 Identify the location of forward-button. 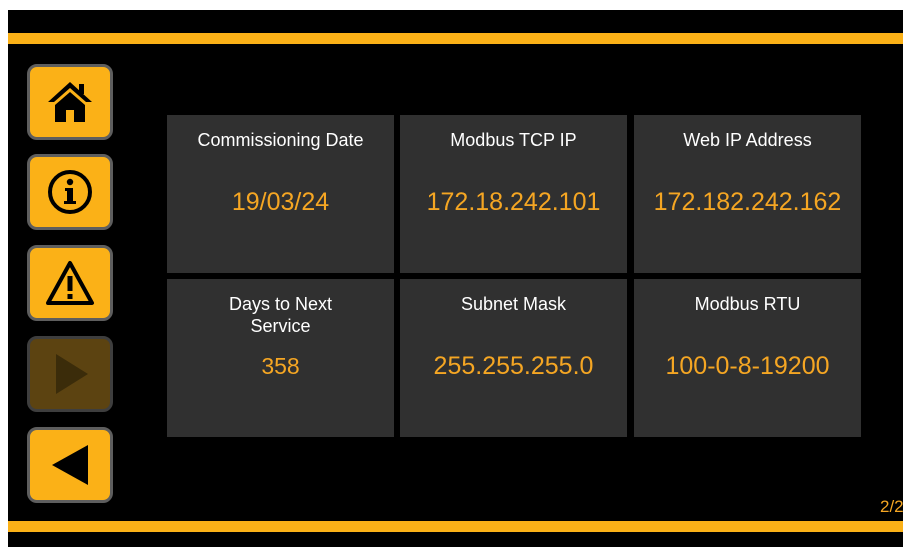
(70, 374).